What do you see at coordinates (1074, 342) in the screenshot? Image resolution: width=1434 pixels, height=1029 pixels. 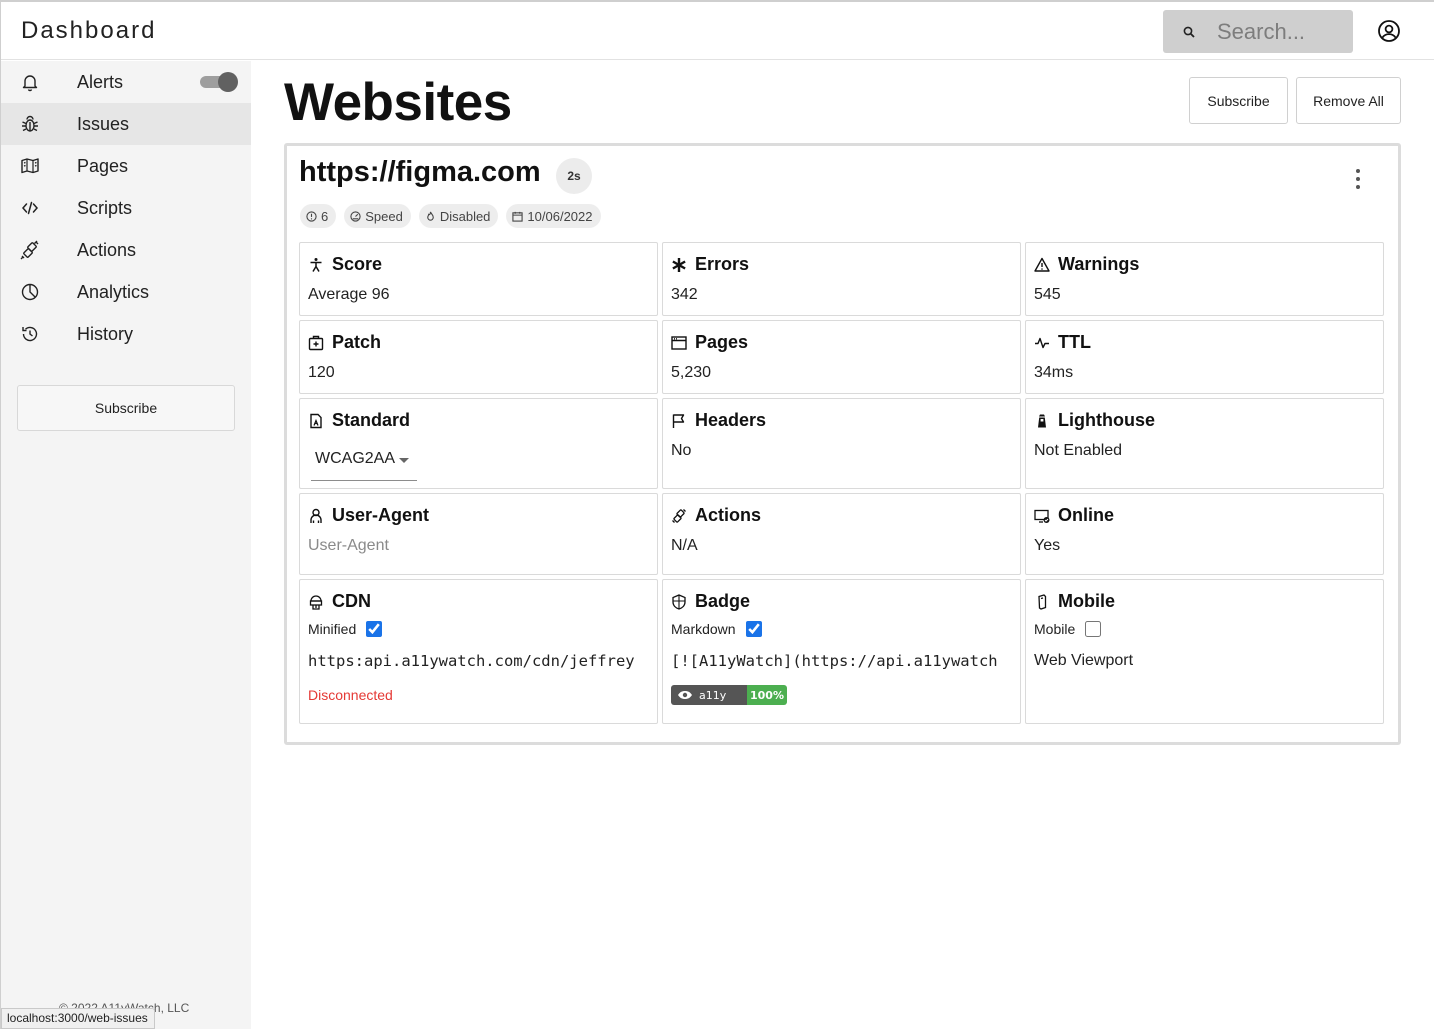 I see `cell-title: TTL` at bounding box center [1074, 342].